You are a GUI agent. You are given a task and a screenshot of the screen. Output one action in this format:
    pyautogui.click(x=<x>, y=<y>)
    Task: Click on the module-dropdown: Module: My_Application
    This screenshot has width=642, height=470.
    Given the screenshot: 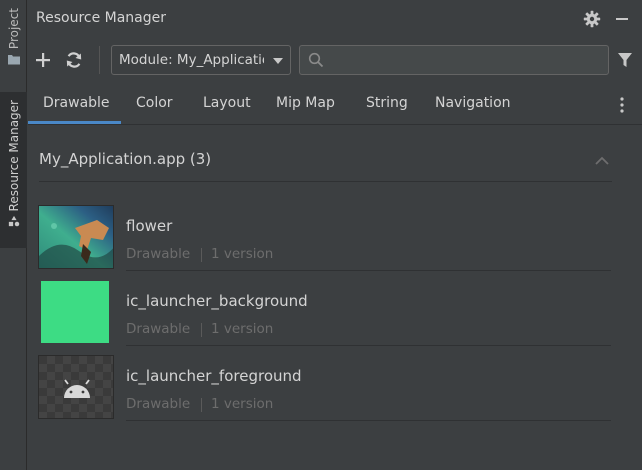 What is the action you would take?
    pyautogui.click(x=201, y=60)
    